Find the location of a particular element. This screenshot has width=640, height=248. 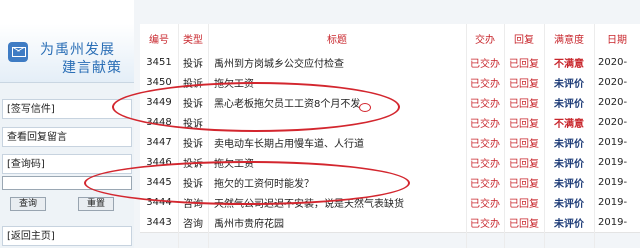

reset-button: 重置 is located at coordinates (96, 204).